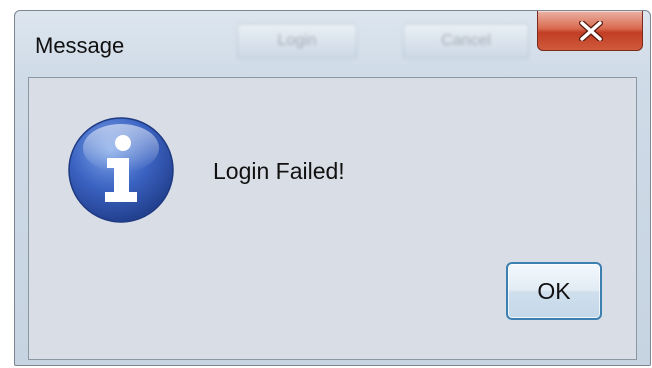 The image size is (652, 368). Describe the element at coordinates (297, 41) in the screenshot. I see `background-login-button: Login` at that location.